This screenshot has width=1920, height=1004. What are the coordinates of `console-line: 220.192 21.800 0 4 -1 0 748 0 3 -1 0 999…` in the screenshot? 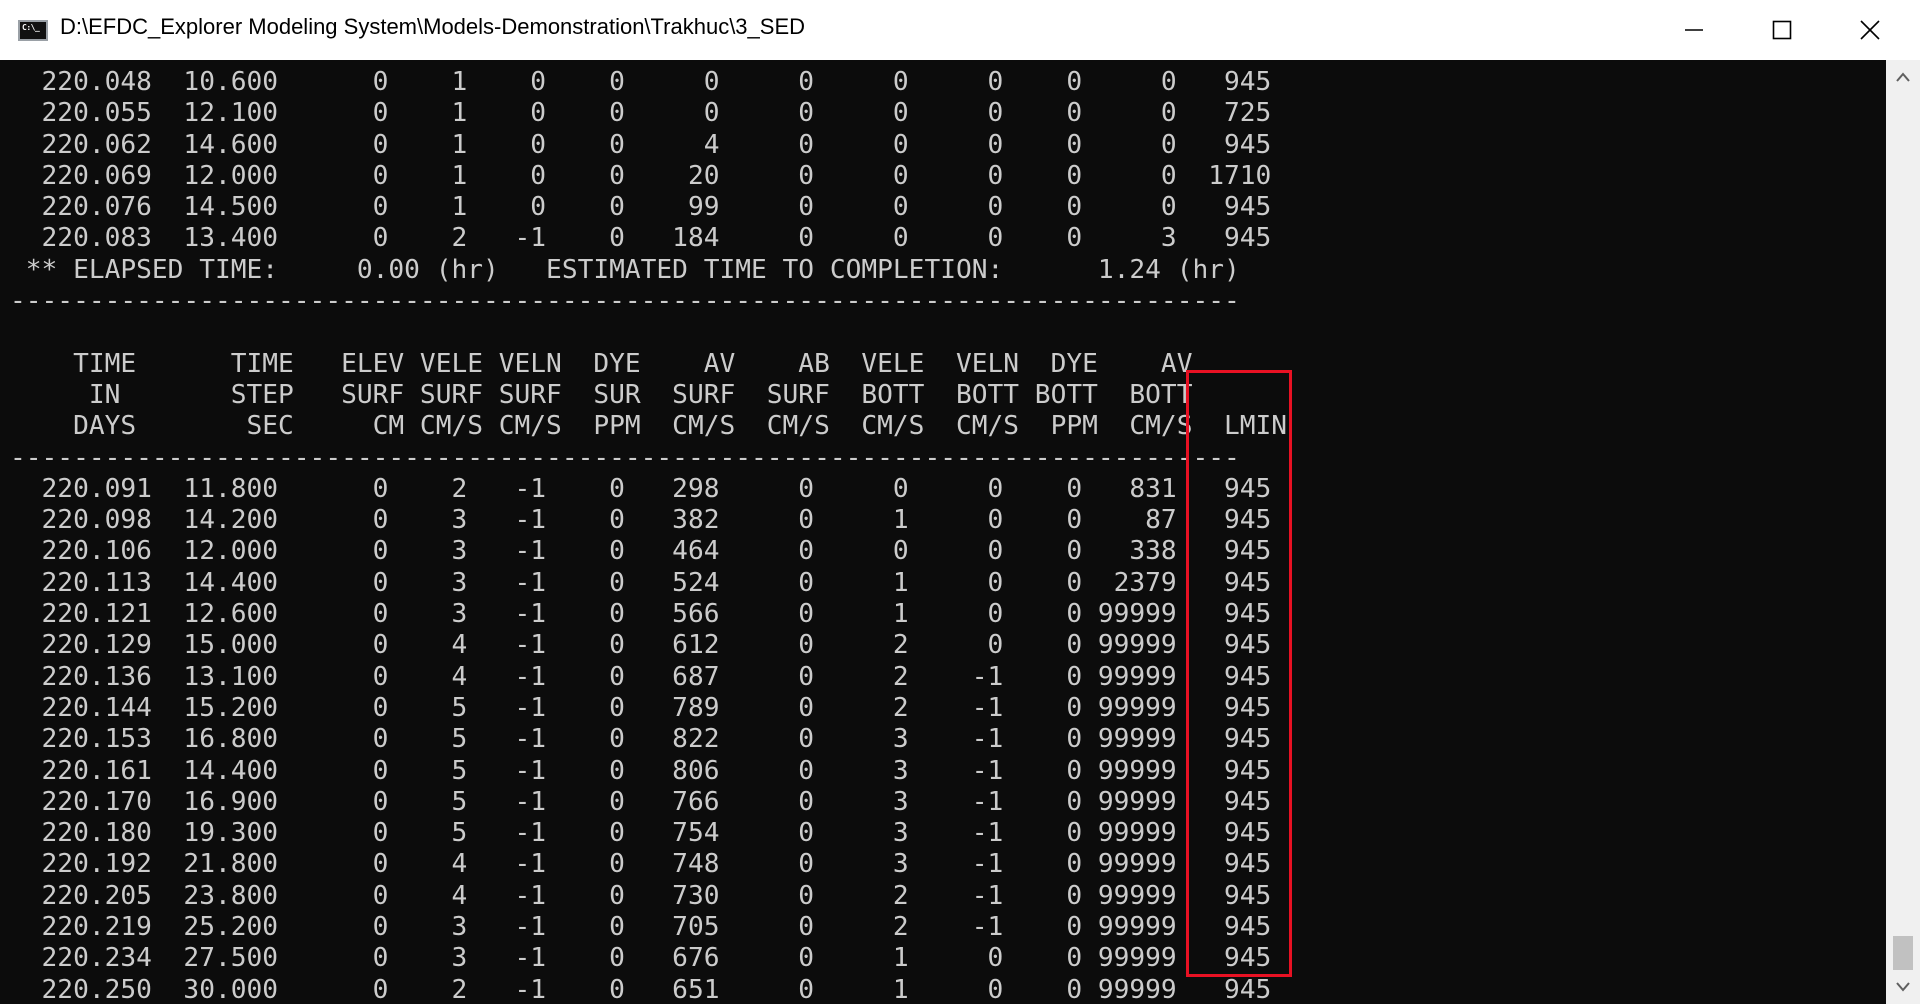 It's located at (641, 864).